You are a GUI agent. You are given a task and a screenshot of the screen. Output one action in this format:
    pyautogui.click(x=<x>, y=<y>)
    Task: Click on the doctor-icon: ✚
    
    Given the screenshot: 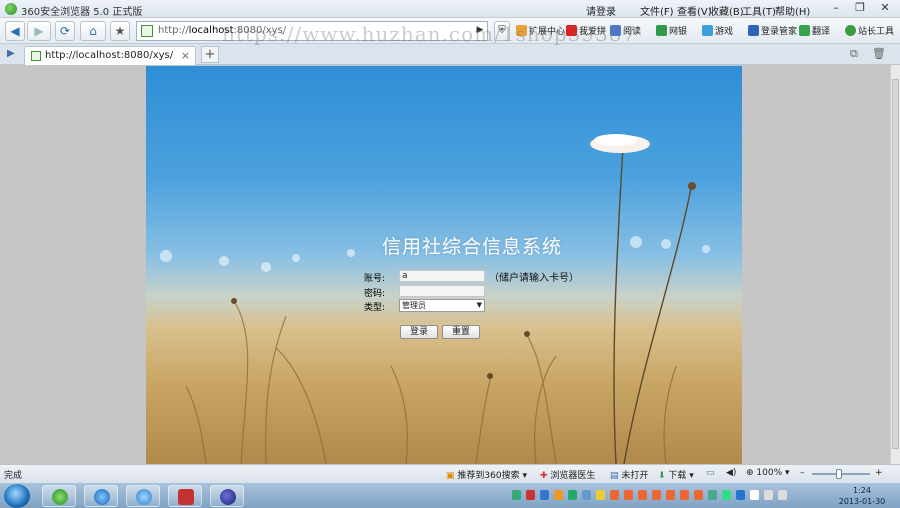 What is the action you would take?
    pyautogui.click(x=544, y=476)
    